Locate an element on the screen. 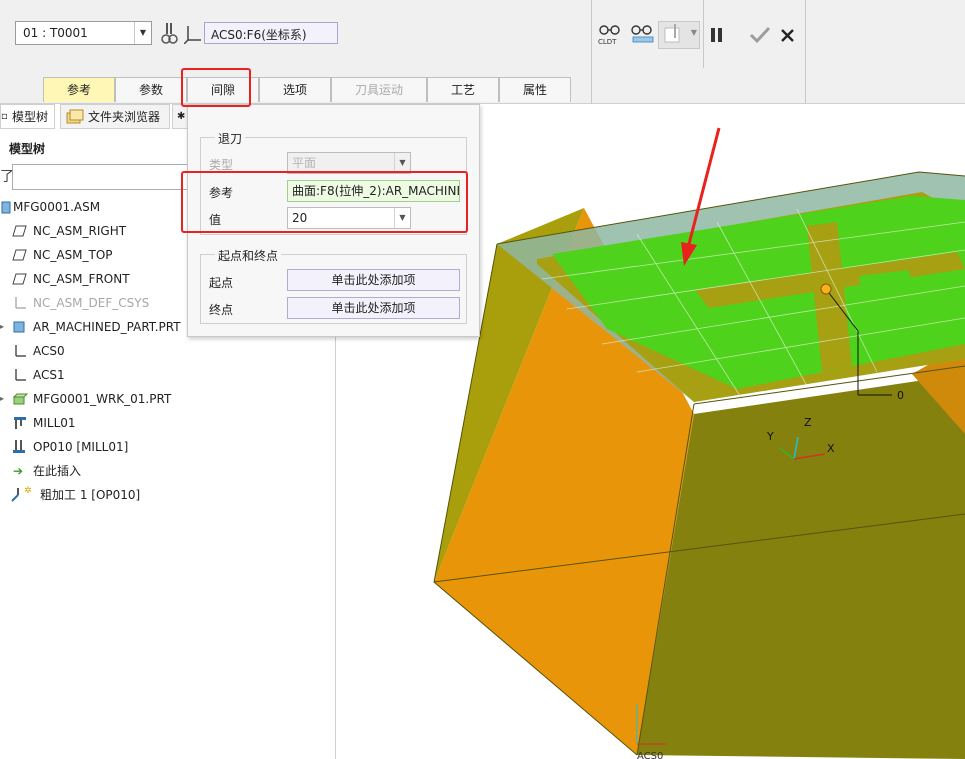 This screenshot has height=759, width=965. mill-workcenter-icon is located at coordinates (20, 423).